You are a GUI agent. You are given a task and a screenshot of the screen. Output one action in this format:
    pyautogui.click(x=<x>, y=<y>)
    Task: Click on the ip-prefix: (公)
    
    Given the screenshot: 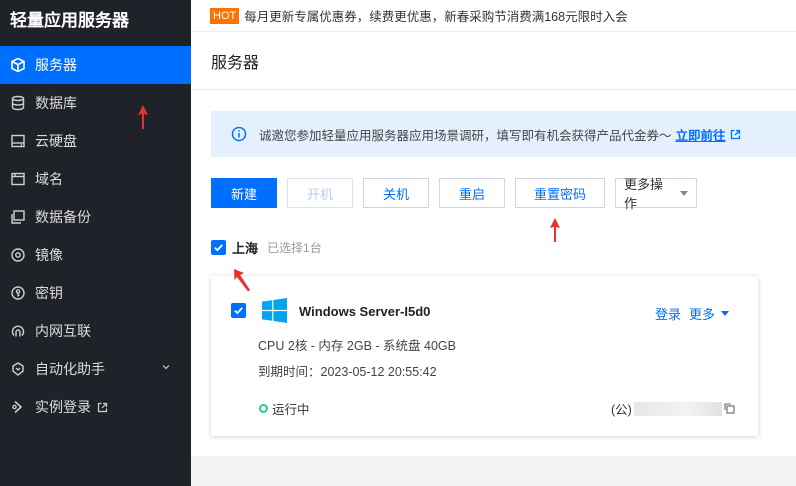 What is the action you would take?
    pyautogui.click(x=621, y=410)
    